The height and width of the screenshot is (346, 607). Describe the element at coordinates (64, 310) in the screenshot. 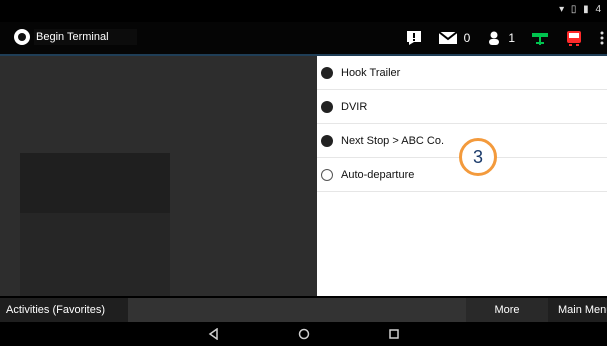

I see `tab-activities-favorites: Activities (Favorites)` at that location.